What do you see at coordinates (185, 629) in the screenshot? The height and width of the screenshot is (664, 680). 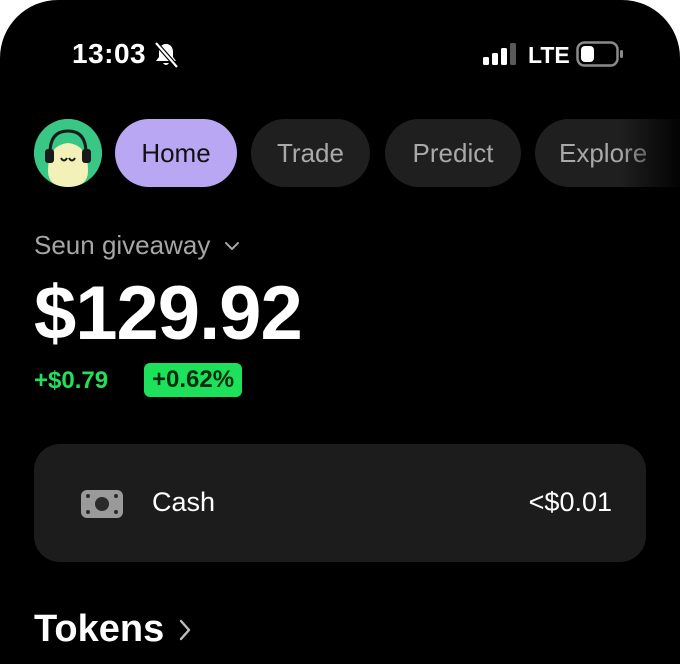 I see `chevron-right-icon` at bounding box center [185, 629].